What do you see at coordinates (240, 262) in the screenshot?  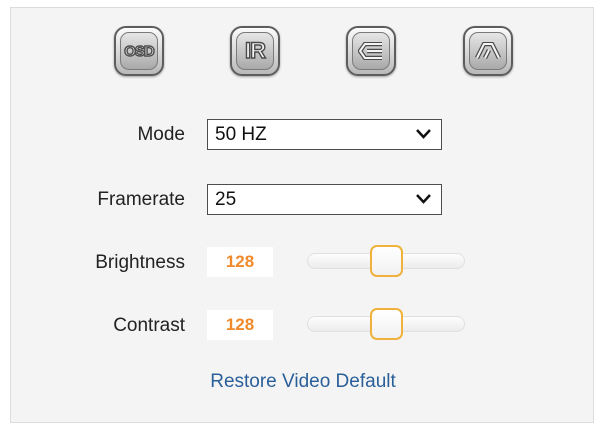 I see `brightness-value: 128` at bounding box center [240, 262].